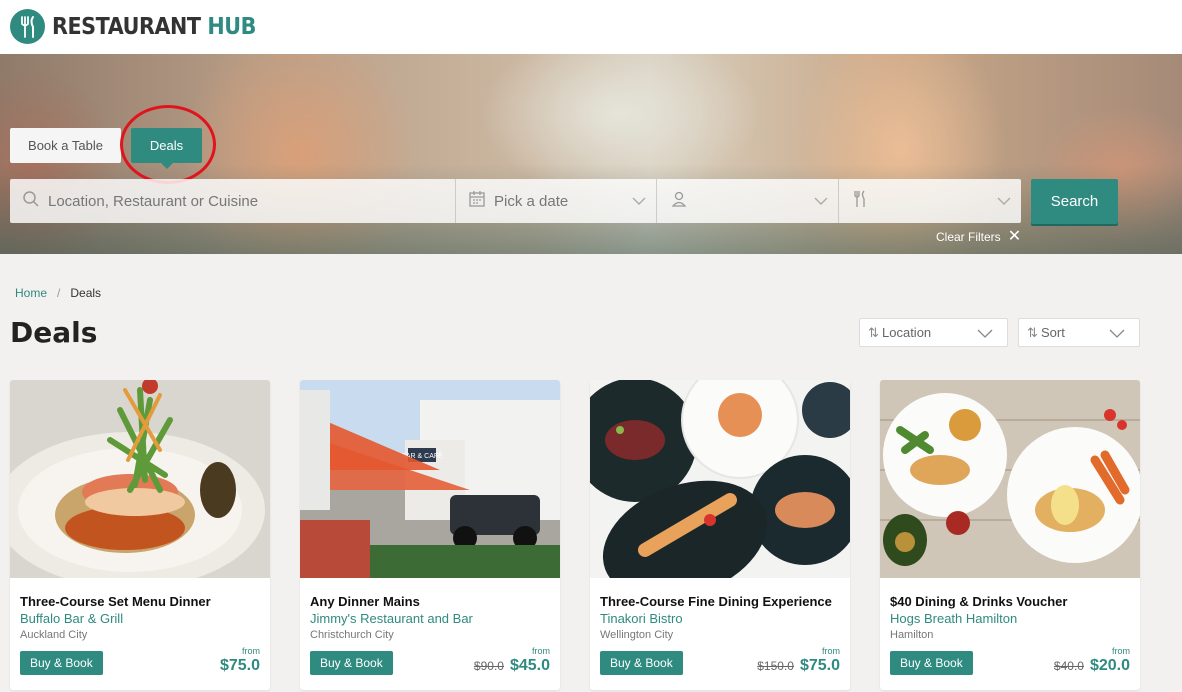 The height and width of the screenshot is (692, 1182). What do you see at coordinates (391, 618) in the screenshot?
I see `restaurant-link: Jimmy's Restaurant and Bar` at bounding box center [391, 618].